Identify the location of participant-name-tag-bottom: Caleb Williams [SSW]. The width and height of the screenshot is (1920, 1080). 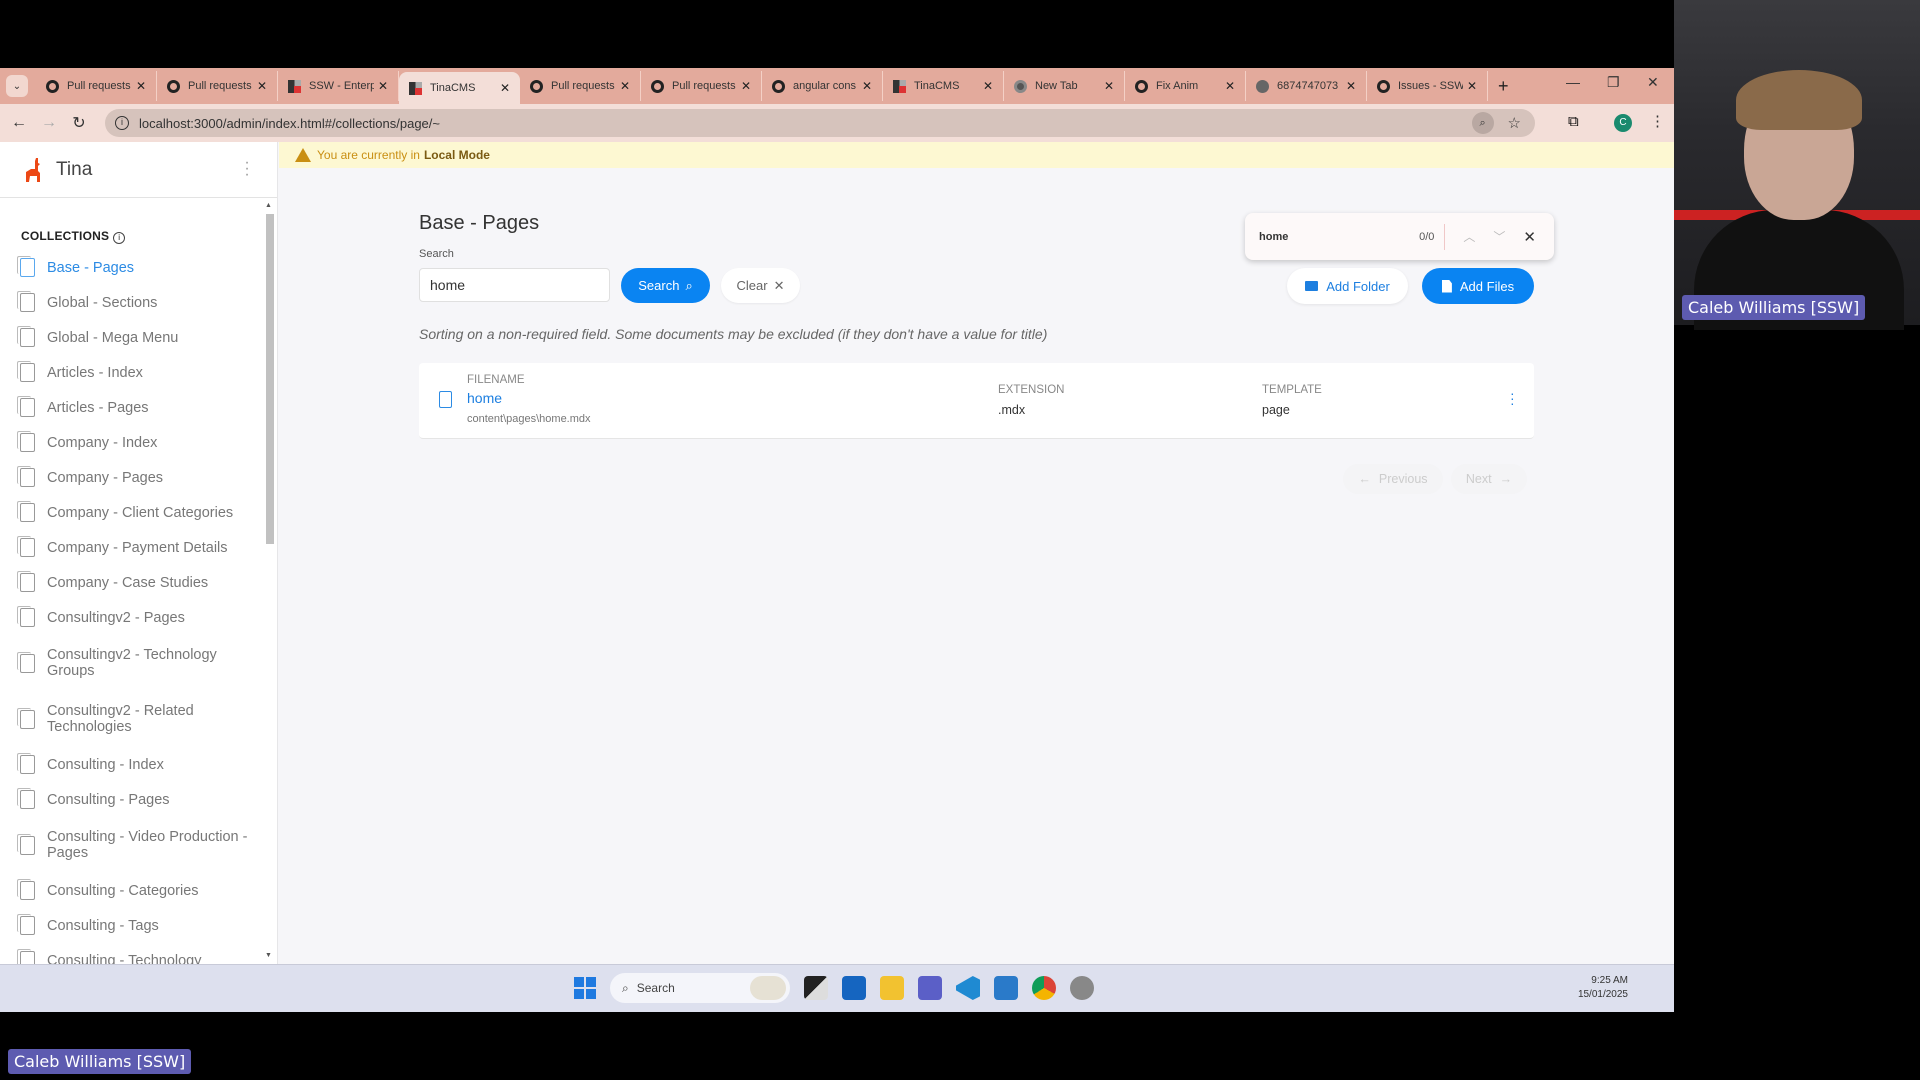
(100, 1061).